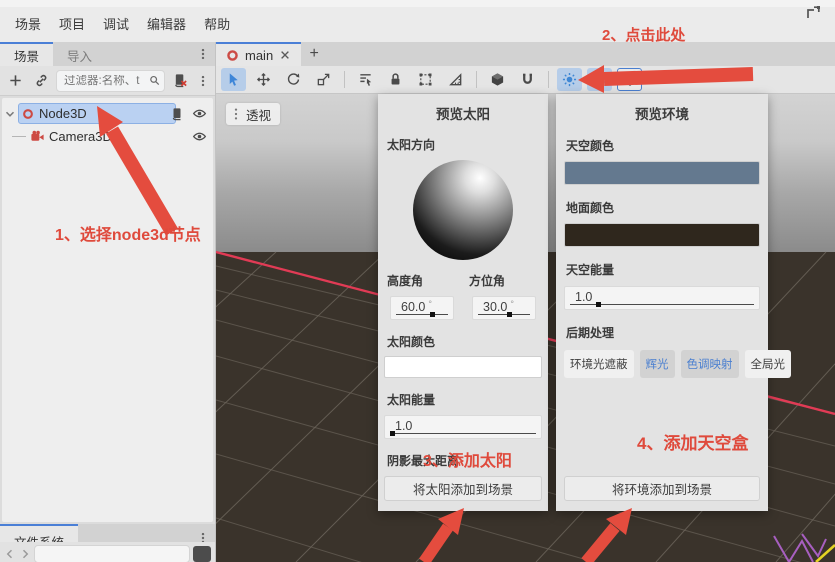 This screenshot has height=562, width=835. What do you see at coordinates (590, 270) in the screenshot?
I see `sky-energy-label: 天空能量` at bounding box center [590, 270].